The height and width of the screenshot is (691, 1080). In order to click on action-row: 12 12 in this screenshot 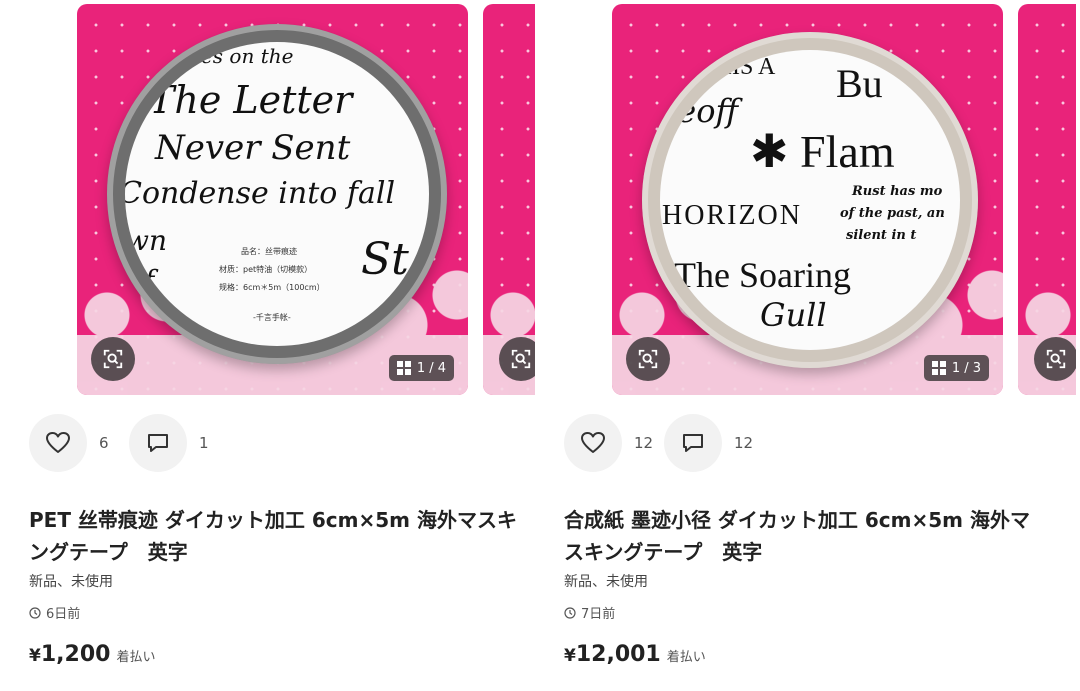, I will do `click(664, 443)`.